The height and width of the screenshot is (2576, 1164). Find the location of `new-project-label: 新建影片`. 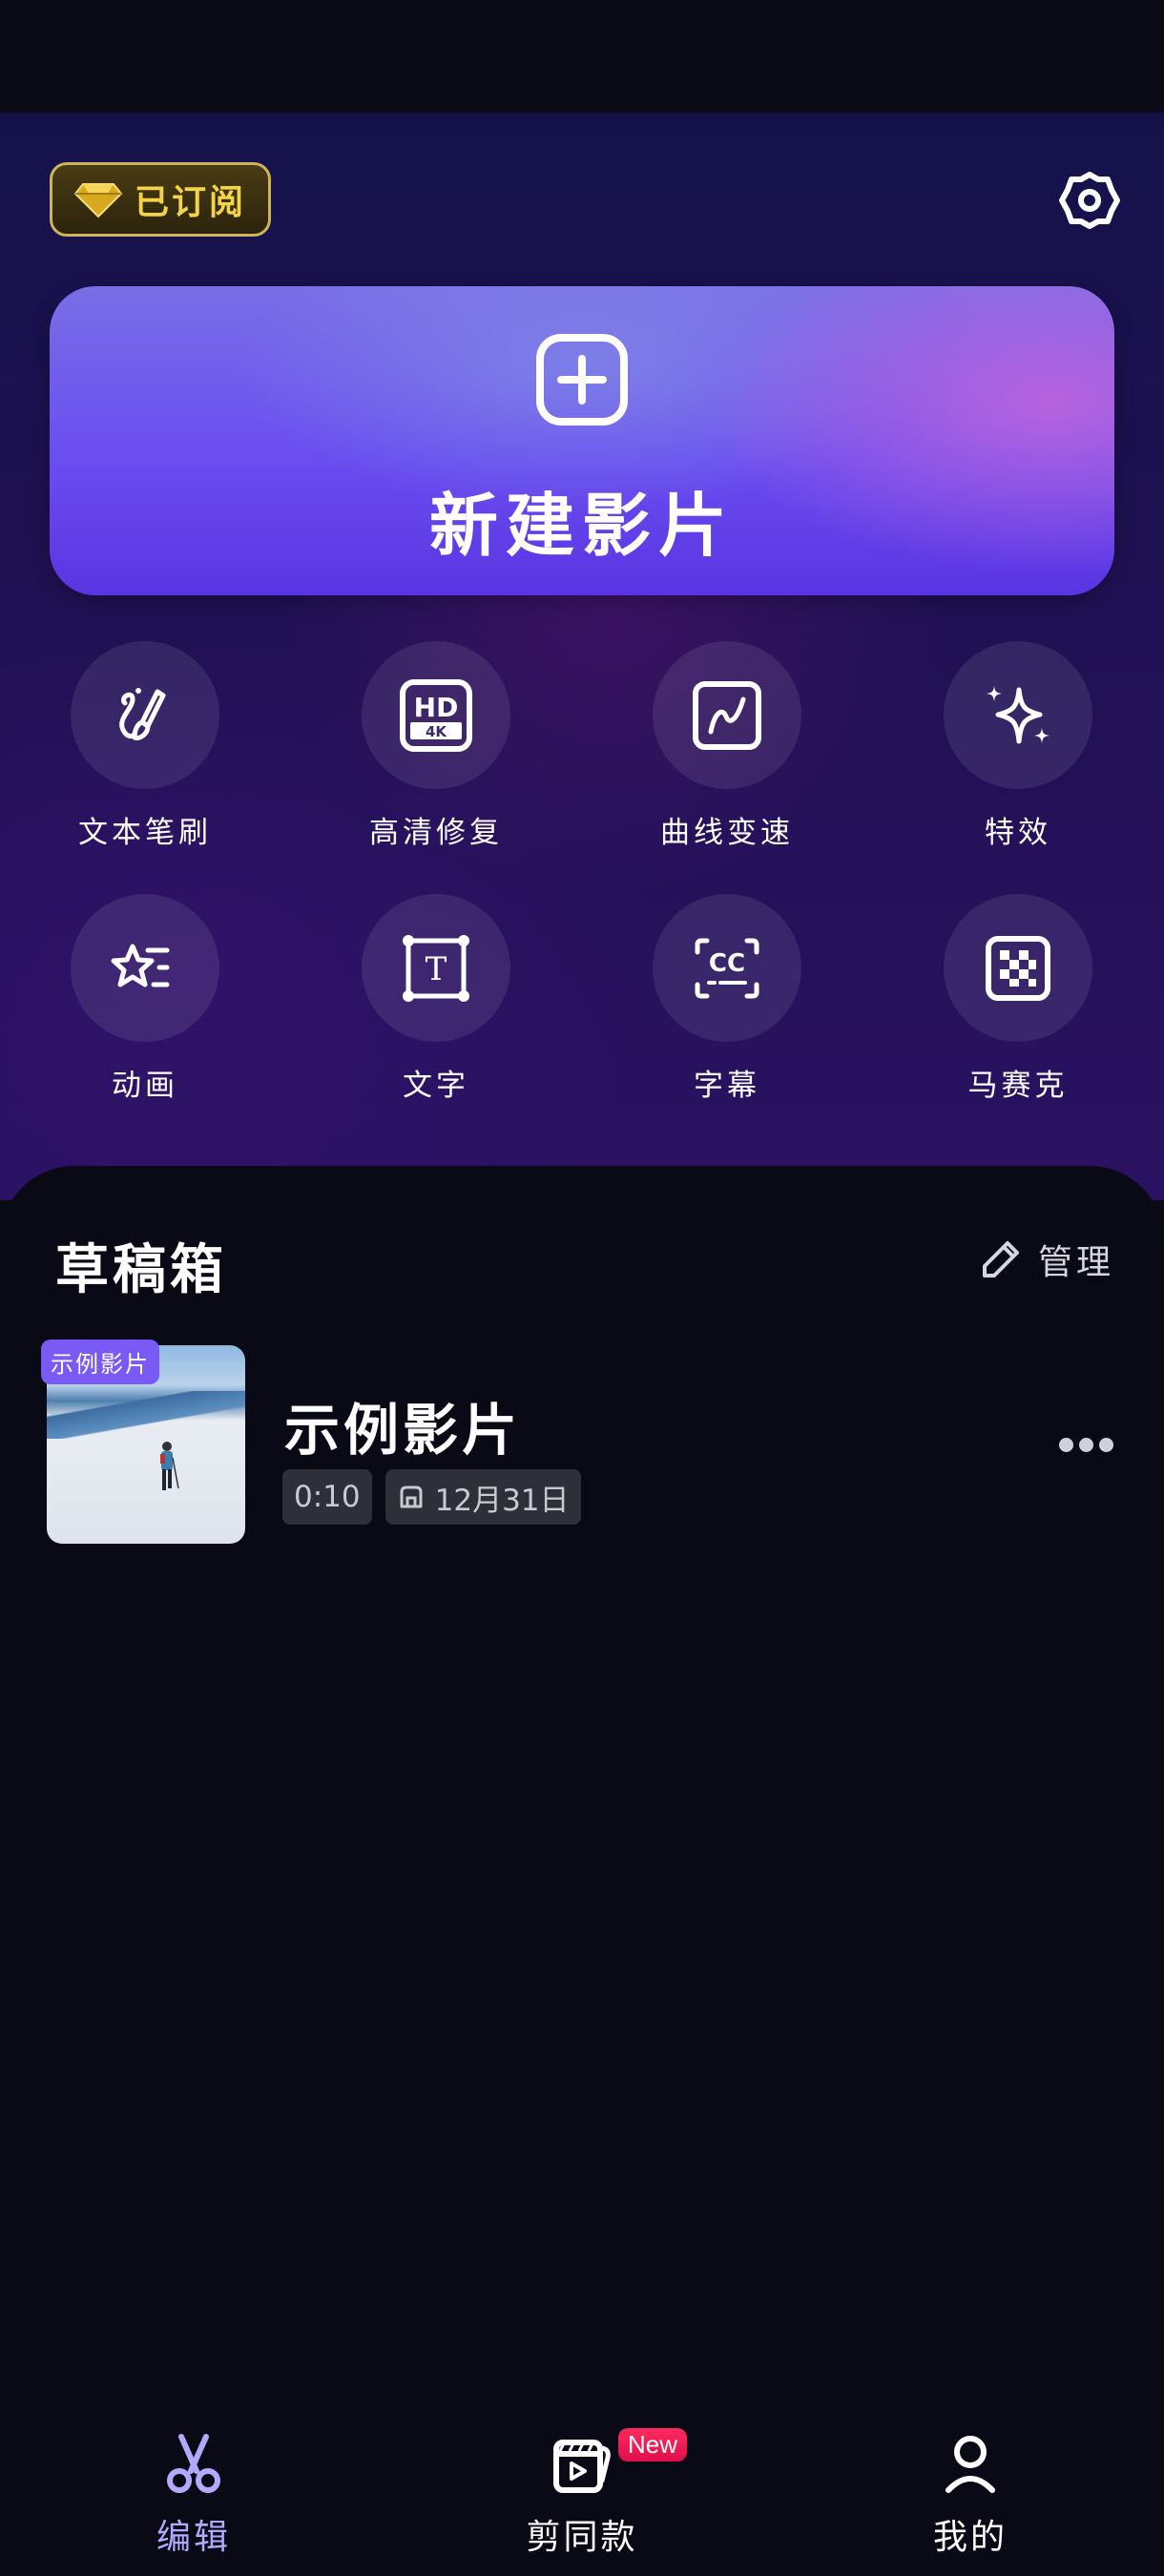

new-project-label: 新建影片 is located at coordinates (582, 526).